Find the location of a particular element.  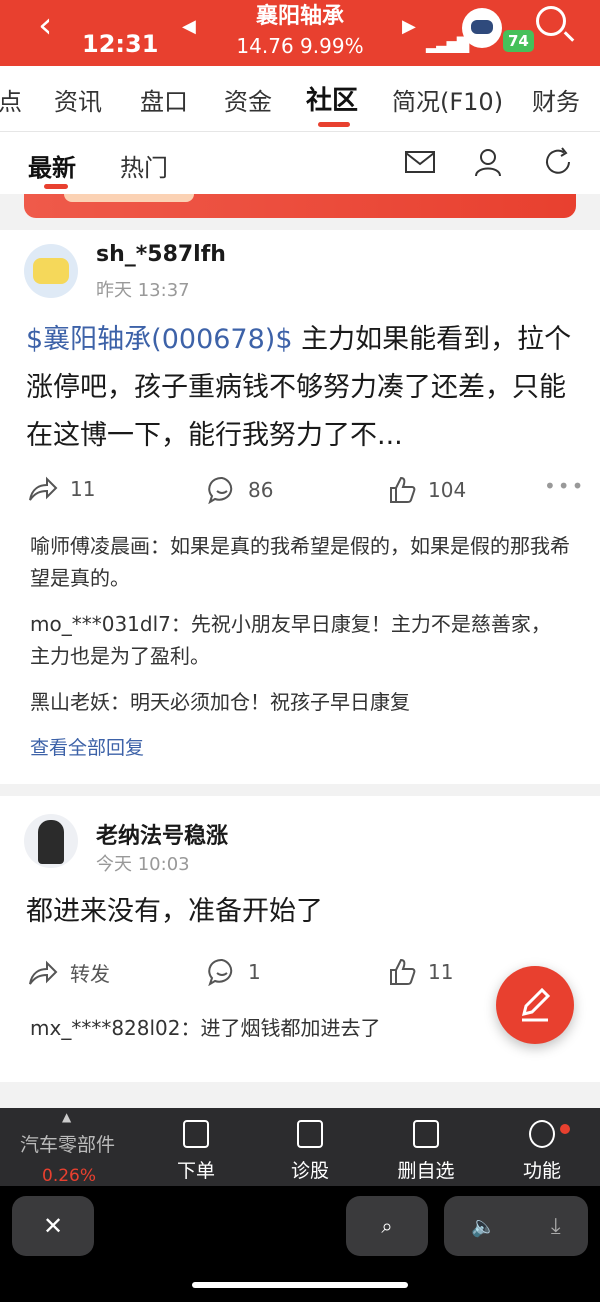

close-button: ✕ is located at coordinates (53, 1226).